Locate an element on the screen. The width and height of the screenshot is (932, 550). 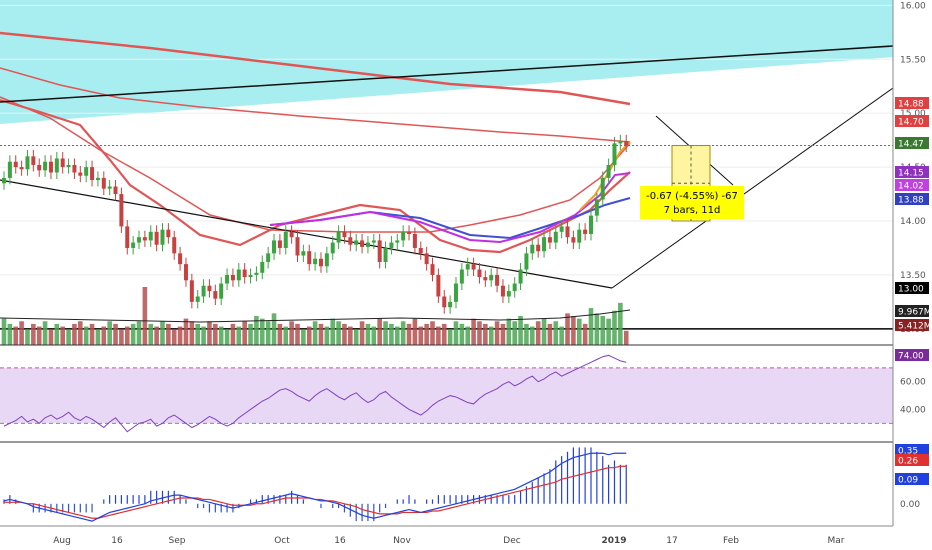
signal-tag-text: 0.26 is located at coordinates (908, 462).